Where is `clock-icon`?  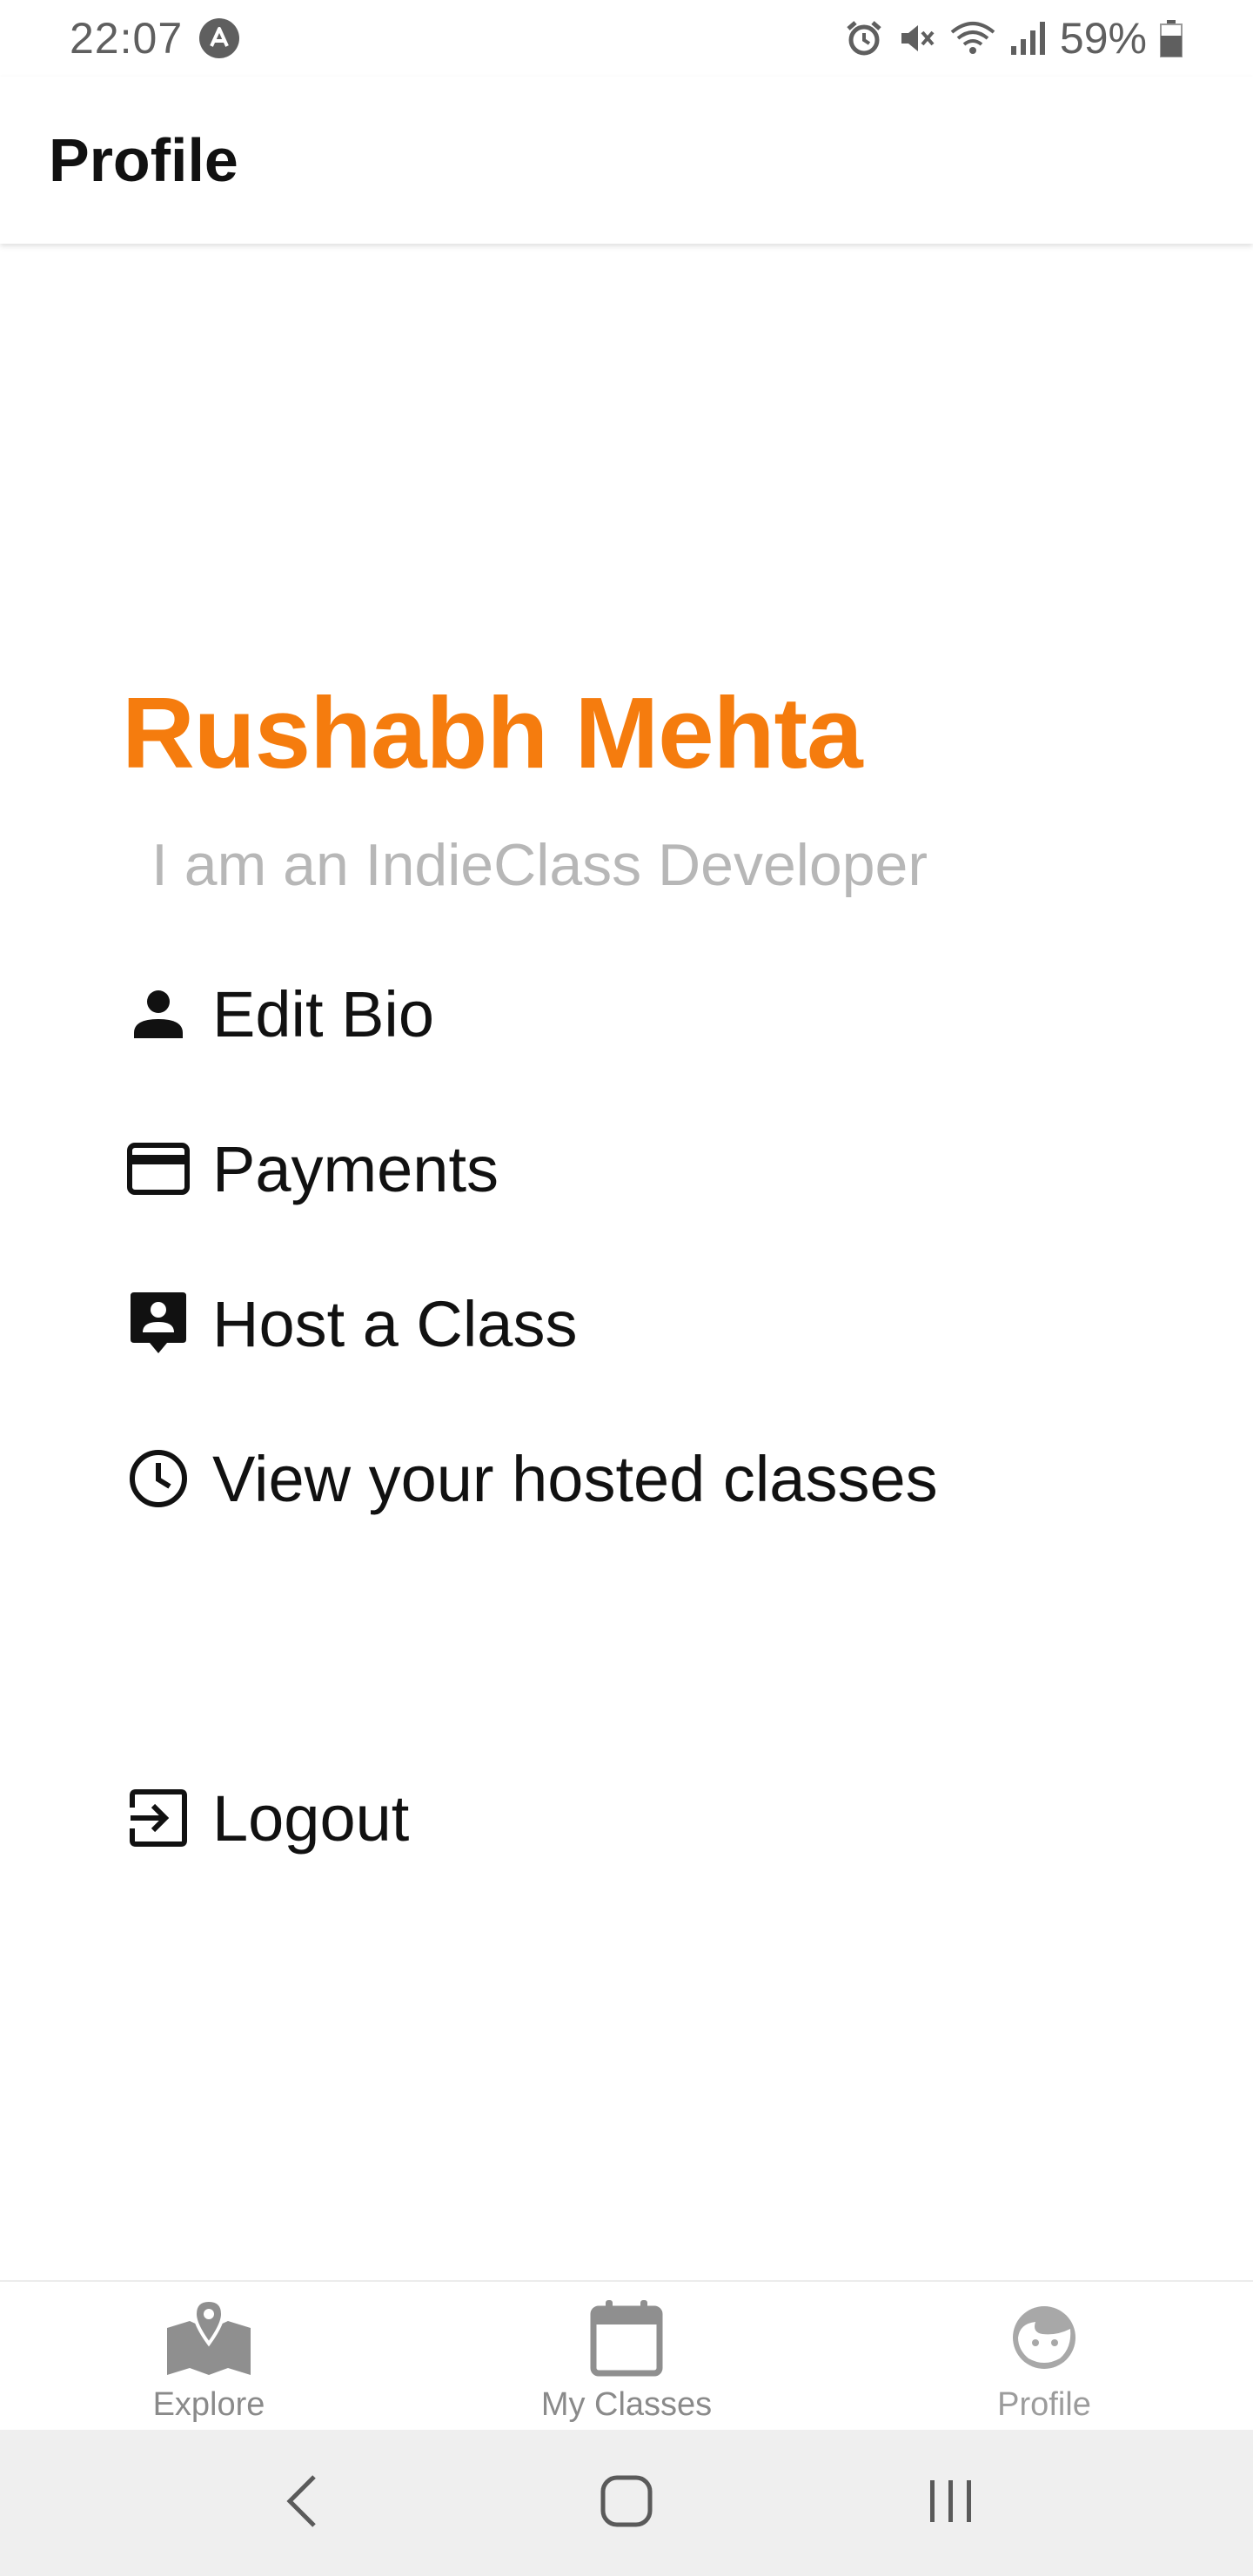
clock-icon is located at coordinates (158, 1478).